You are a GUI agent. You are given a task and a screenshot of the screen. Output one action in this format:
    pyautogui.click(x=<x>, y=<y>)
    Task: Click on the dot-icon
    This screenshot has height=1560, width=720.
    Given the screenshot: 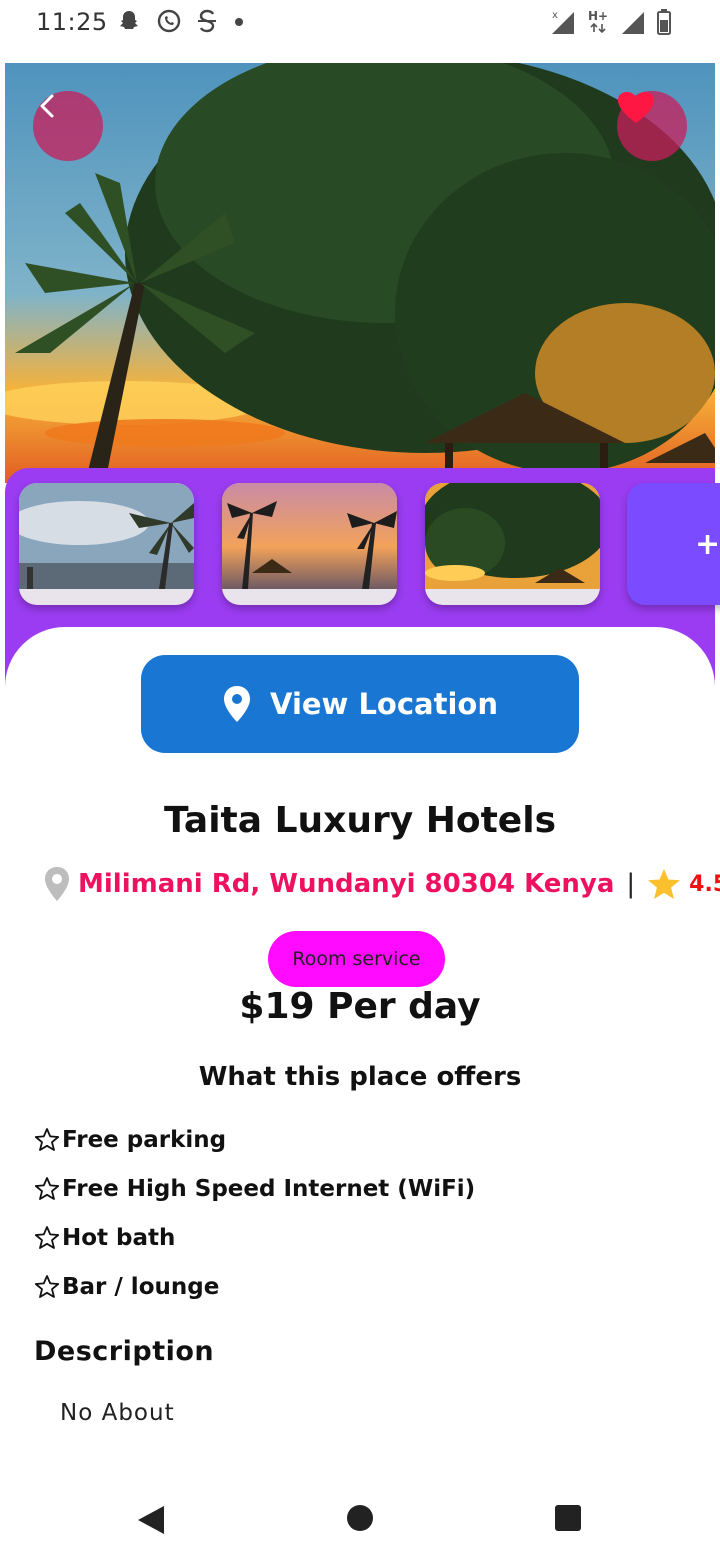 What is the action you would take?
    pyautogui.click(x=239, y=22)
    